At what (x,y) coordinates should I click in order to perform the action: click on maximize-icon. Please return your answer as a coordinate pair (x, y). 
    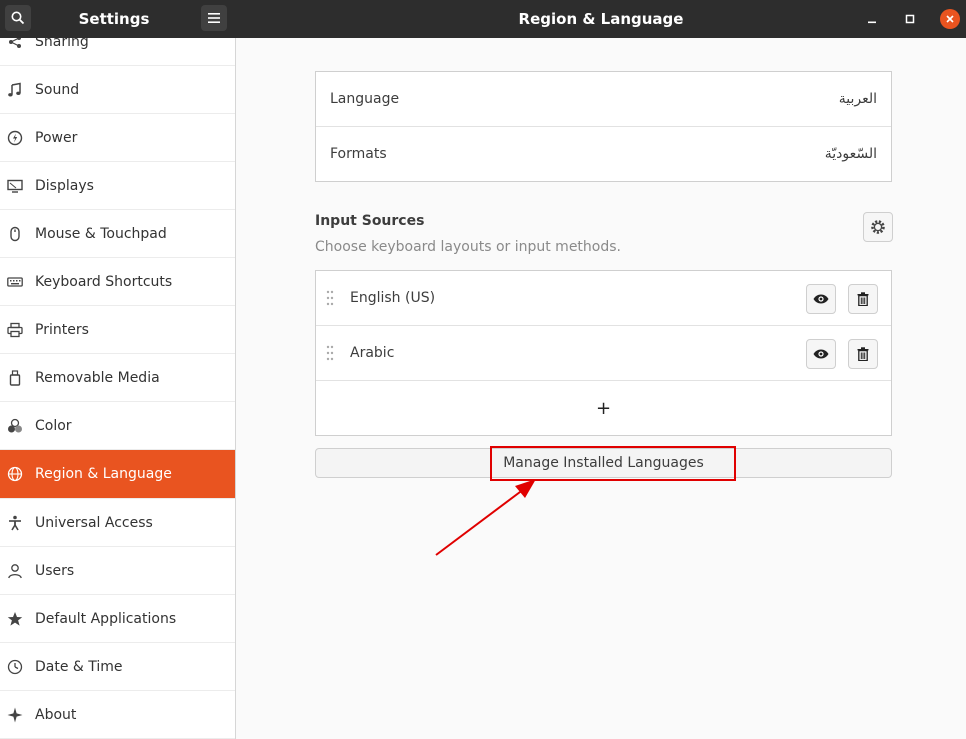
    Looking at the image, I should click on (910, 19).